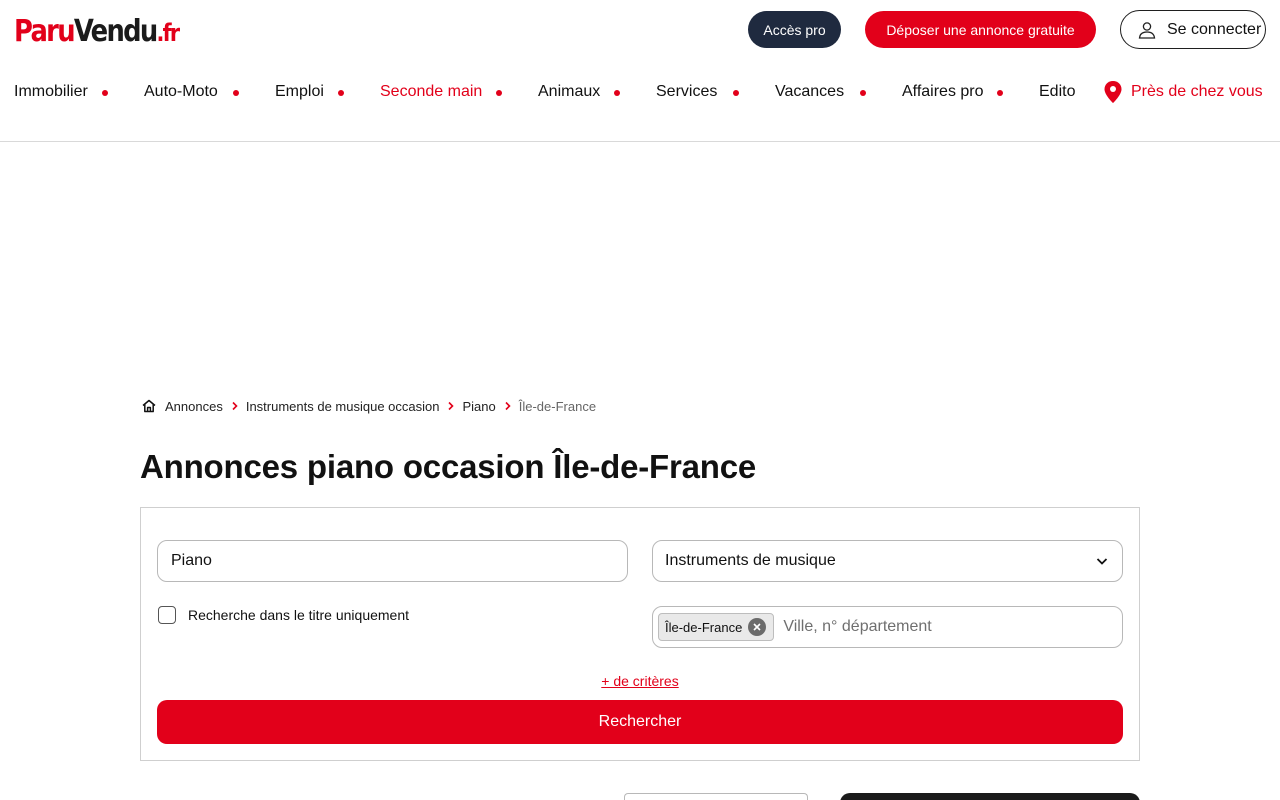  I want to click on home-icon, so click(149, 406).